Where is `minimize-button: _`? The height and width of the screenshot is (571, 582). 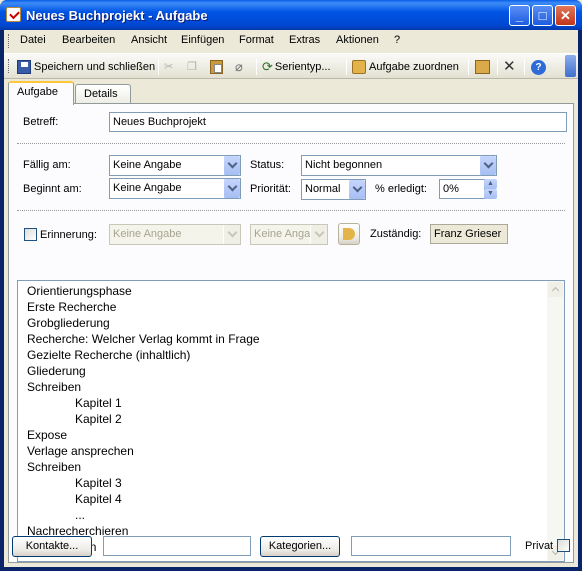 minimize-button: _ is located at coordinates (519, 15).